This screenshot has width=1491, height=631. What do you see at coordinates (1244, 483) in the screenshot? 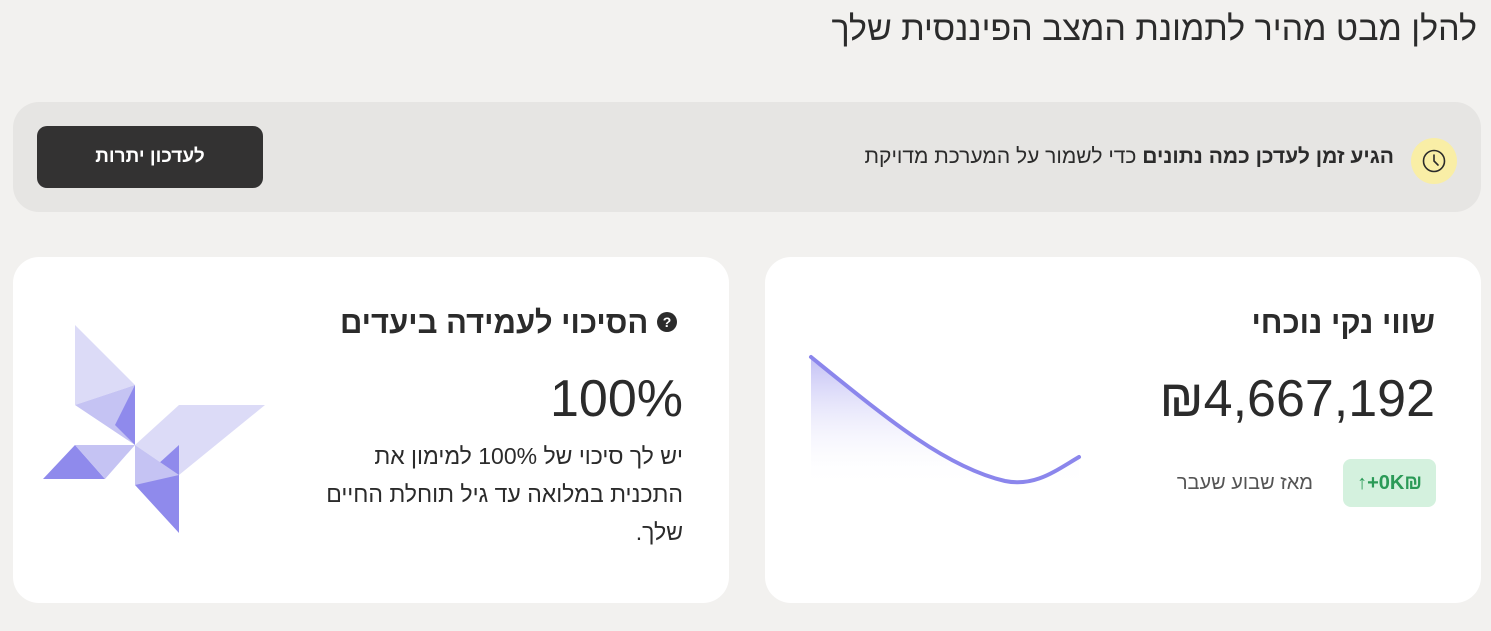
I see `net-worth-change-label: מאז שבוע שעבר` at bounding box center [1244, 483].